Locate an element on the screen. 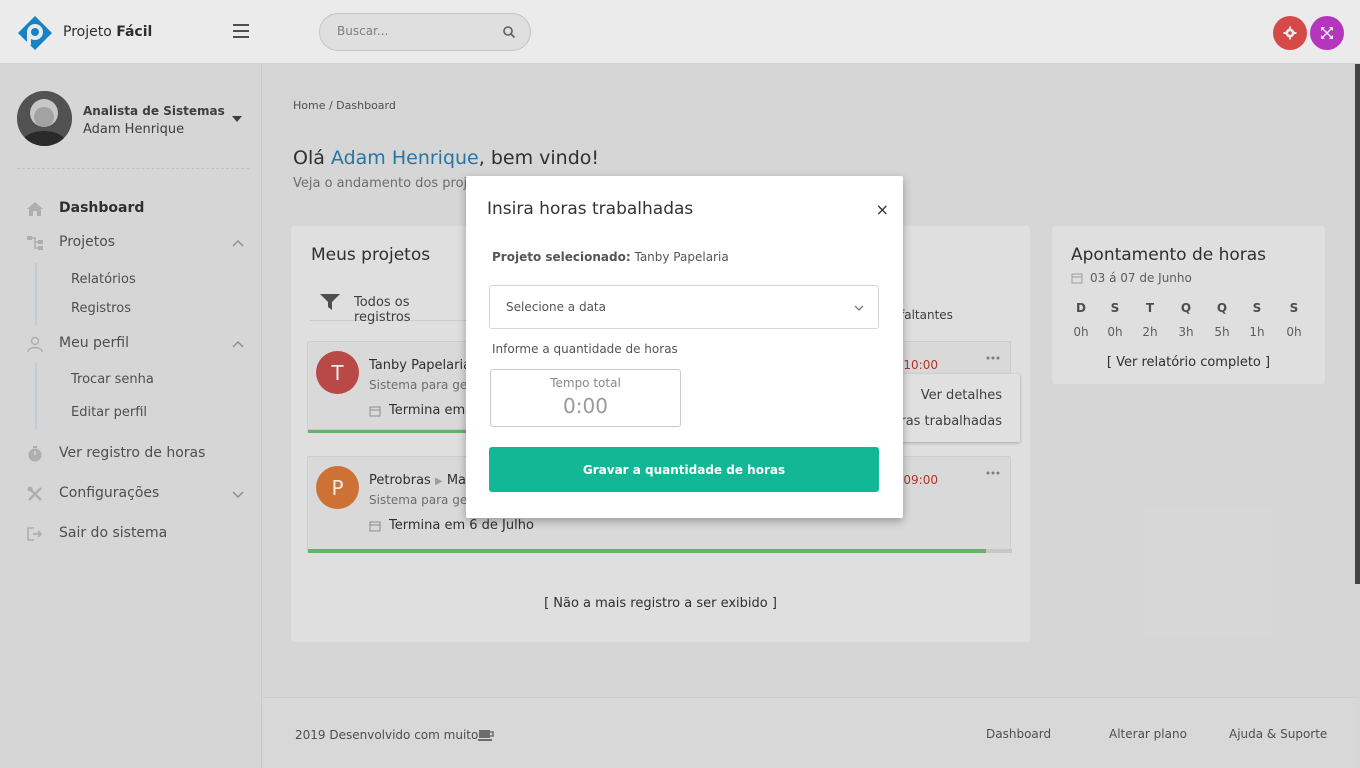 The width and height of the screenshot is (1360, 768). close-icon: × is located at coordinates (882, 209).